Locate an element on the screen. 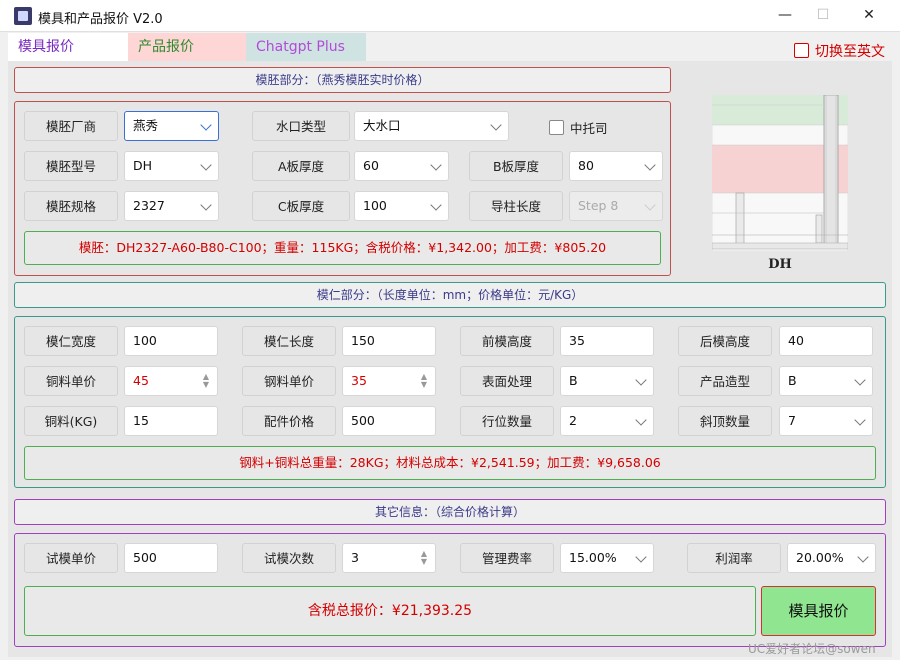 The image size is (900, 660). tab-bar: 模具报价 产品报价 Chatgpt Plus 切换至英文 is located at coordinates (450, 47).